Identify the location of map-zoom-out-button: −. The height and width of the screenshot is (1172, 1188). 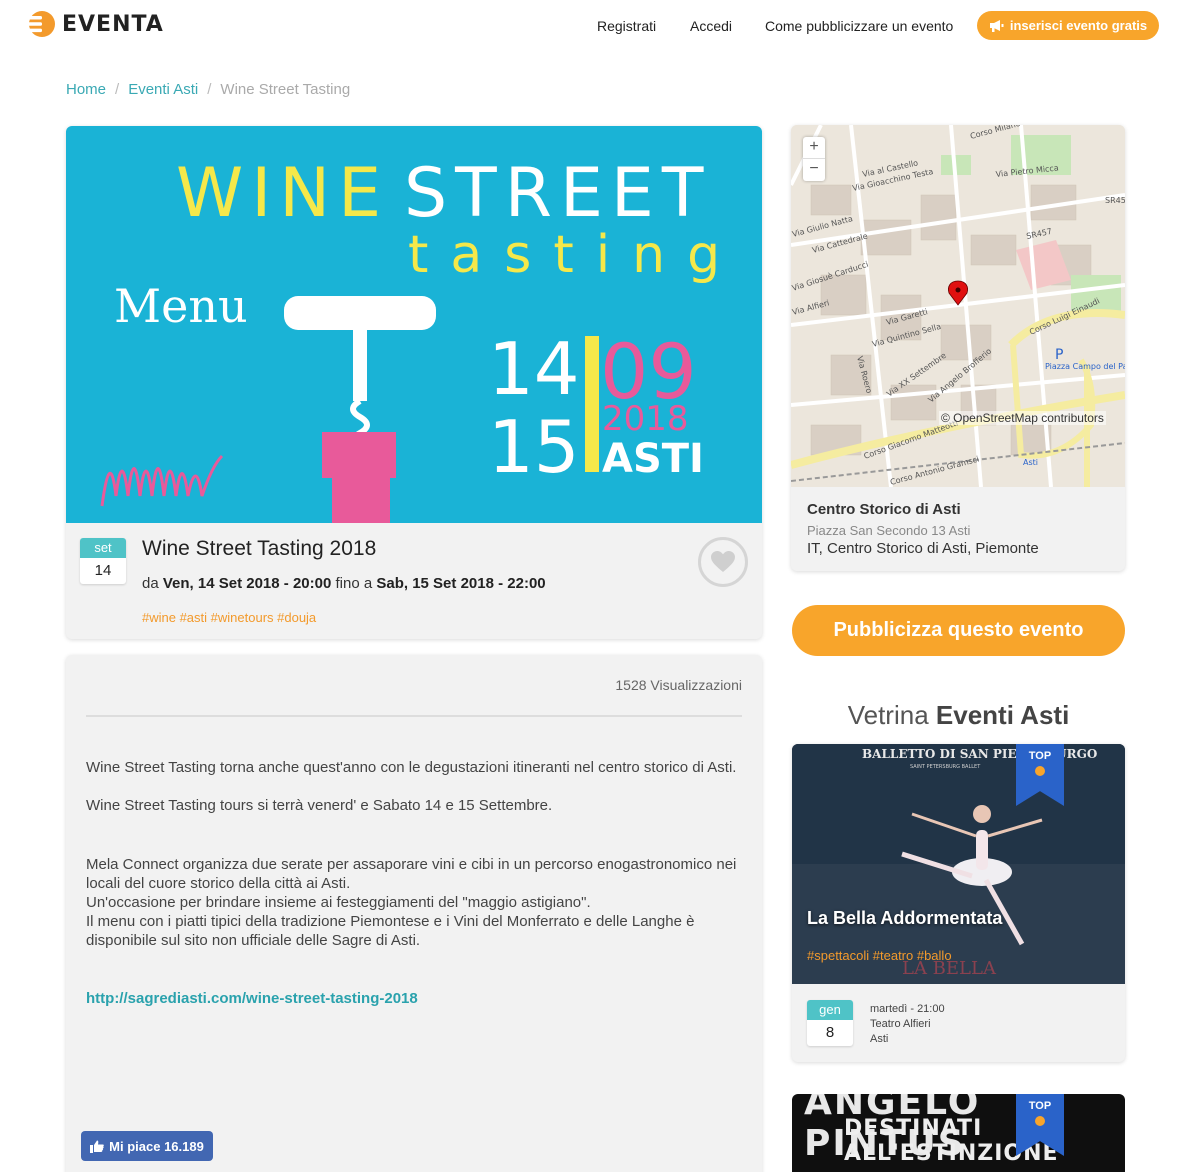
(814, 170).